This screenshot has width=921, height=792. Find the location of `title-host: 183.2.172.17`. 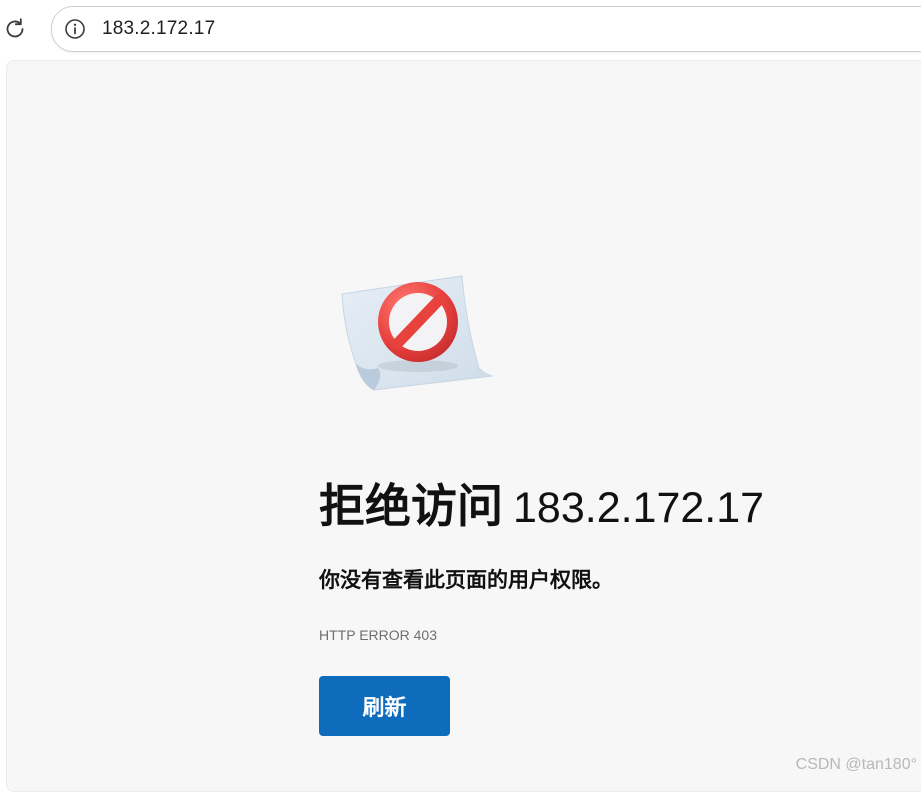

title-host: 183.2.172.17 is located at coordinates (639, 508).